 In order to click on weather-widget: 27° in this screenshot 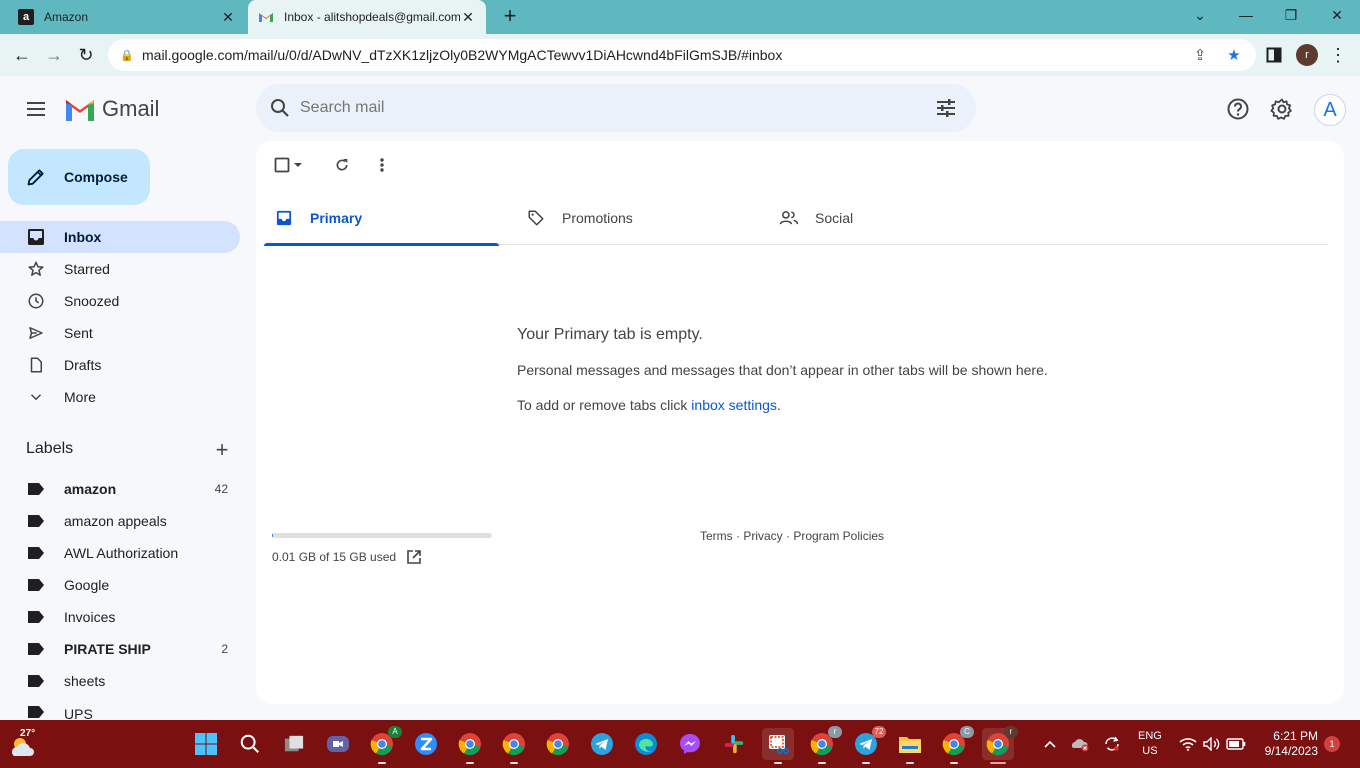, I will do `click(25, 744)`.